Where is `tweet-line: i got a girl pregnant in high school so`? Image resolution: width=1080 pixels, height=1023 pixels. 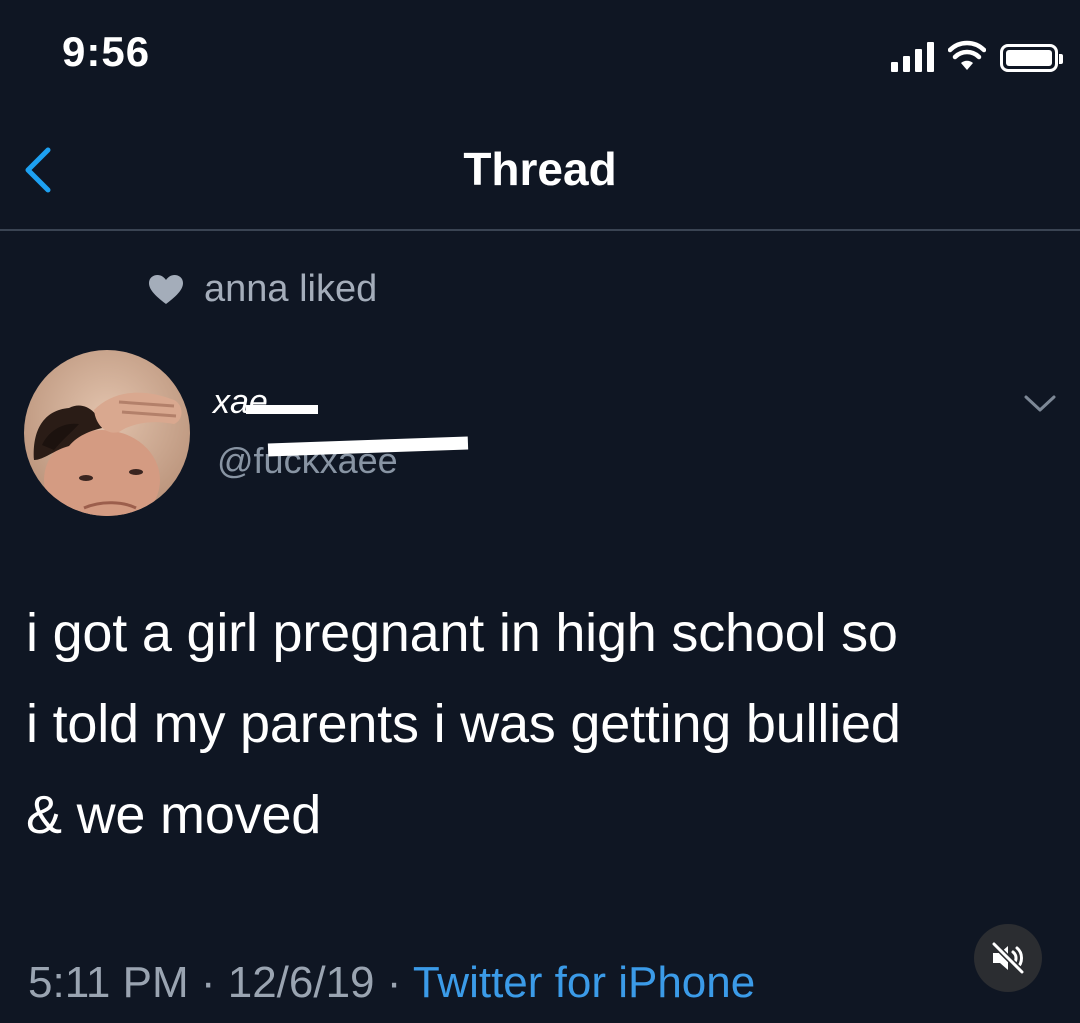 tweet-line: i got a girl pregnant in high school so is located at coordinates (462, 633).